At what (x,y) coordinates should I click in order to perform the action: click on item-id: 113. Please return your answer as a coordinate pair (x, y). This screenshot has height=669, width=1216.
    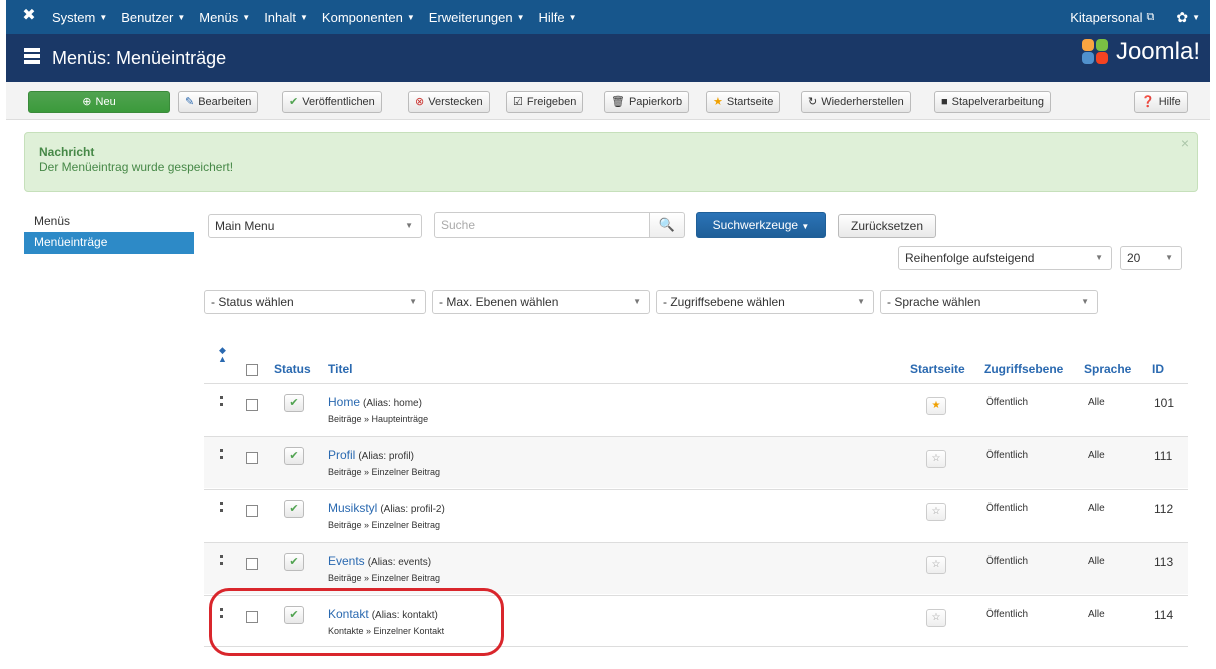
    Looking at the image, I should click on (1164, 562).